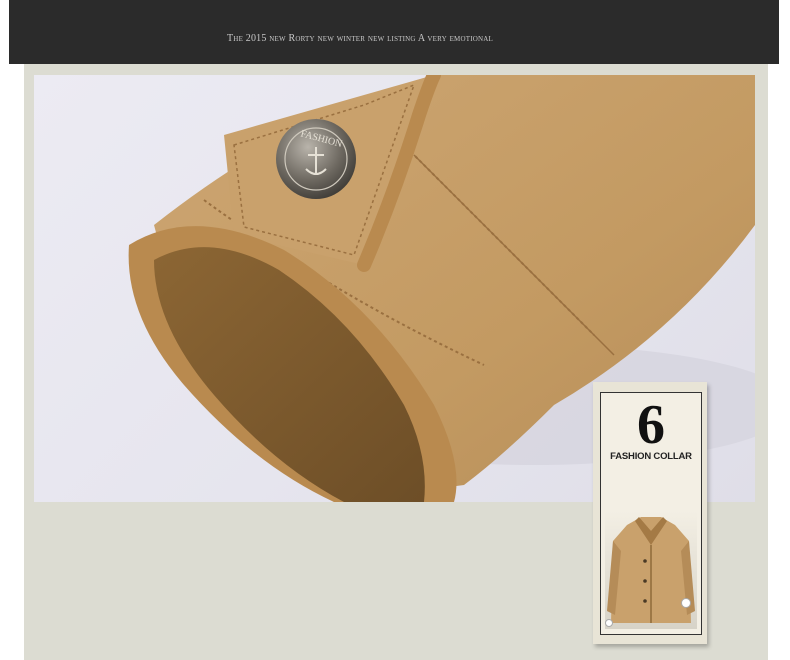 The image size is (790, 660). Describe the element at coordinates (316, 159) in the screenshot. I see `button-icon: FASHION` at that location.